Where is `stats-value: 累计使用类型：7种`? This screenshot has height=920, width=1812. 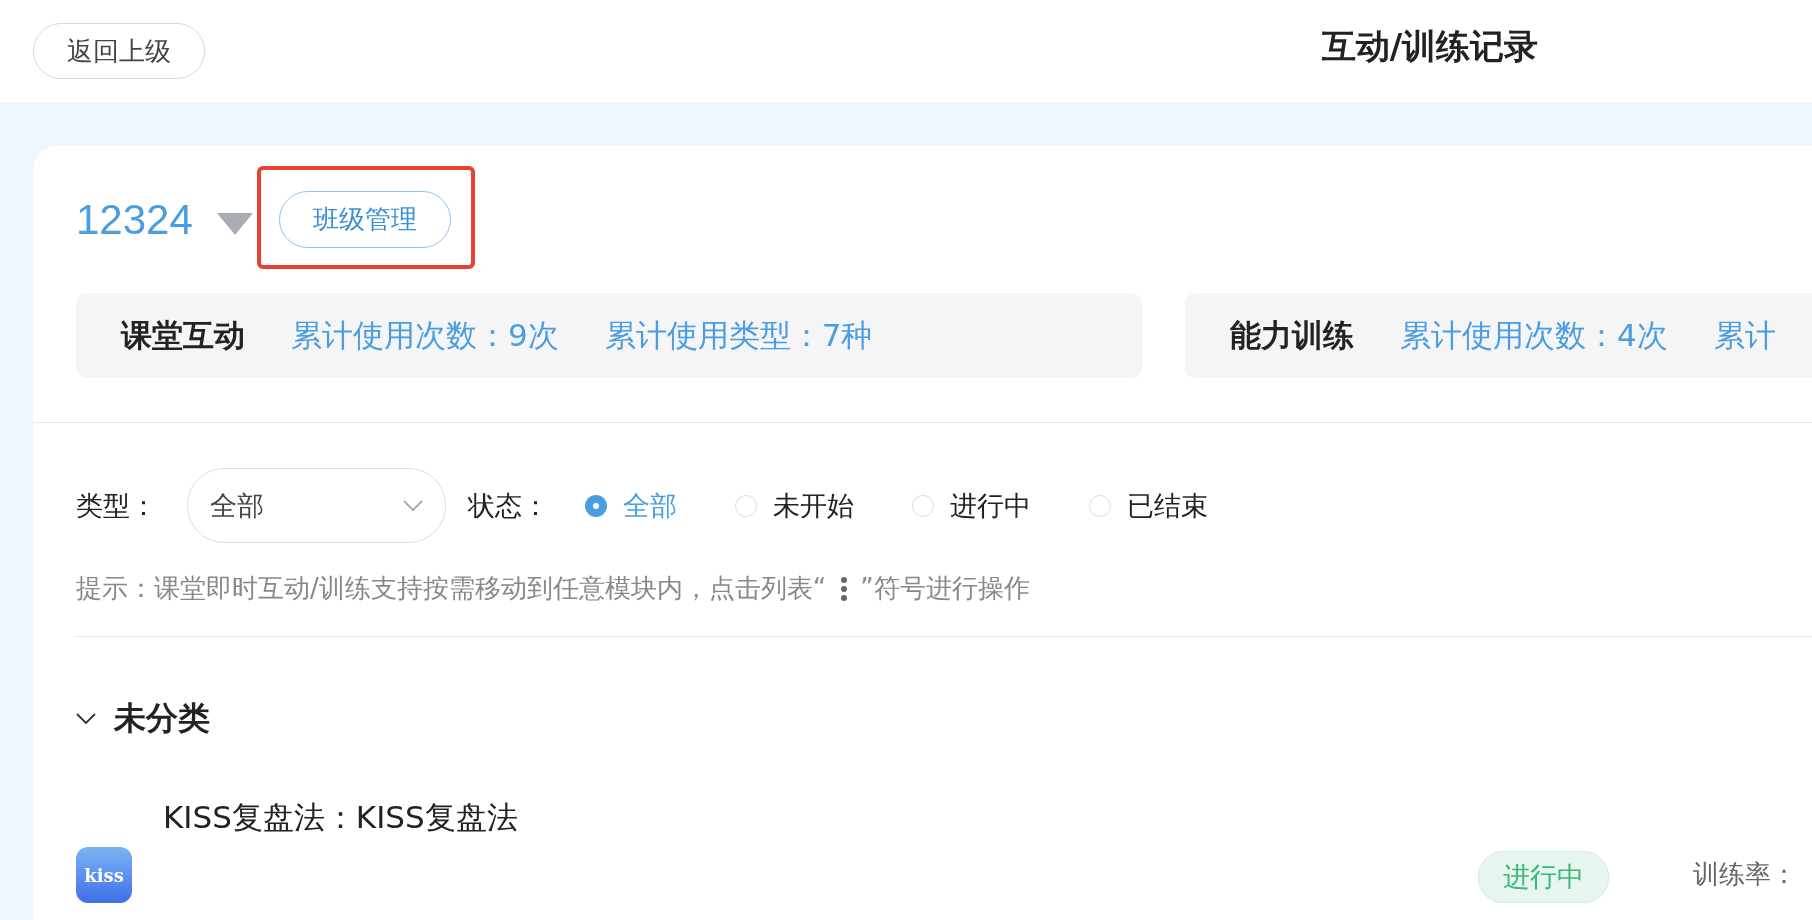 stats-value: 累计使用类型：7种 is located at coordinates (738, 335).